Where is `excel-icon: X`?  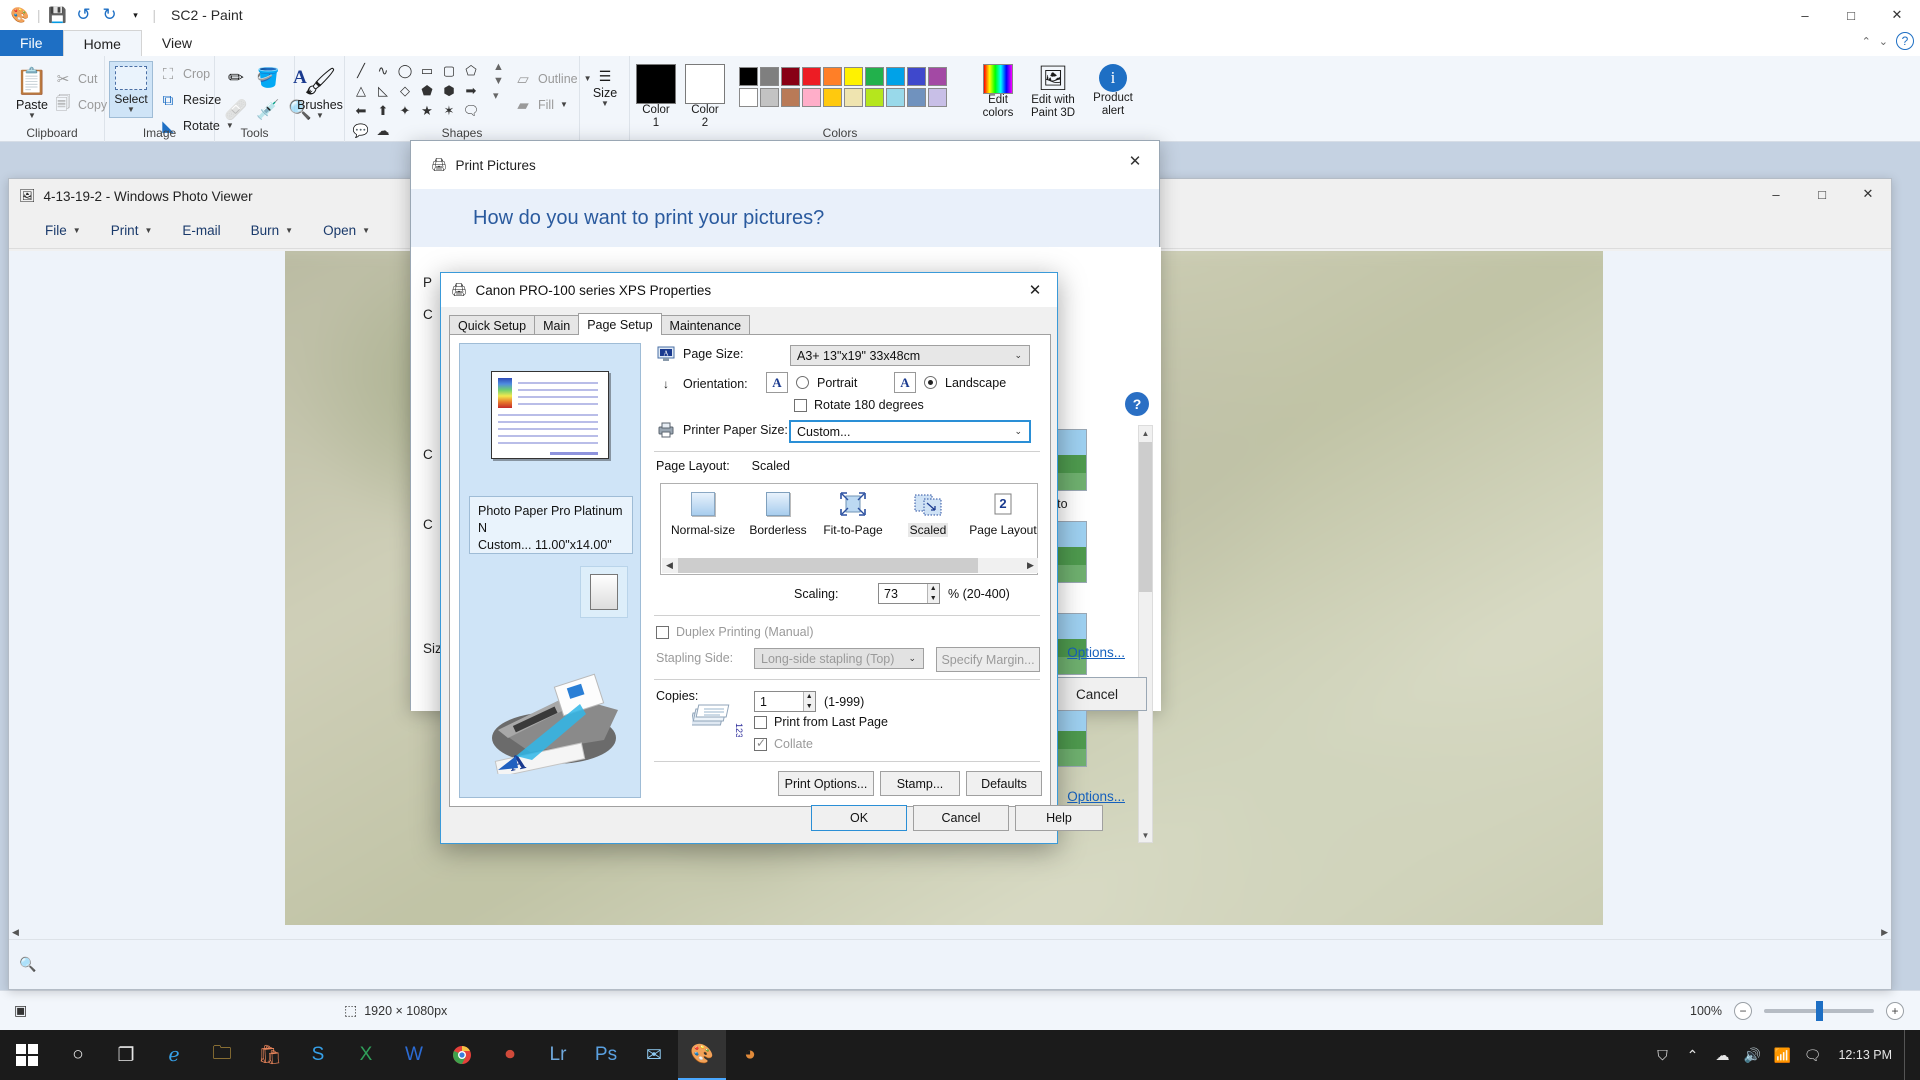 excel-icon: X is located at coordinates (366, 1055).